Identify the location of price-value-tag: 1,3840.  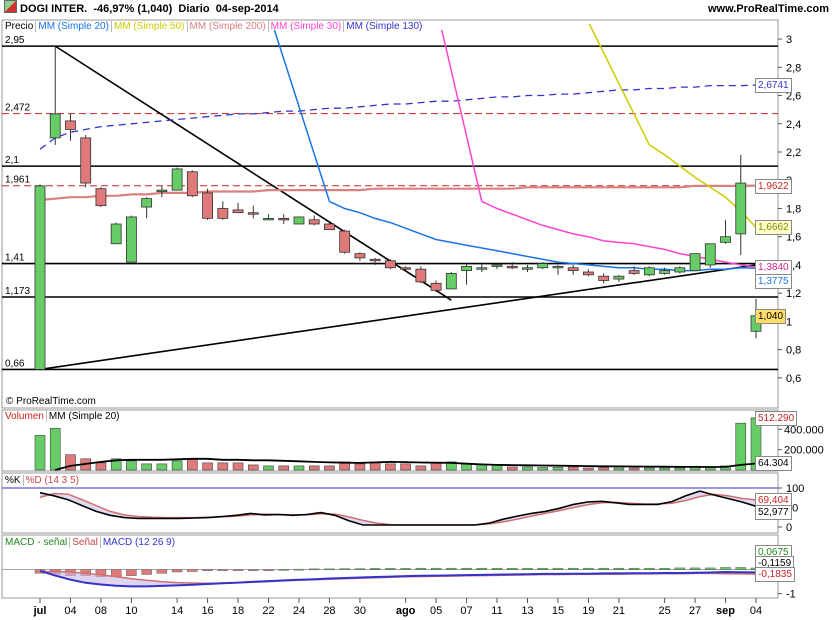
(773, 268).